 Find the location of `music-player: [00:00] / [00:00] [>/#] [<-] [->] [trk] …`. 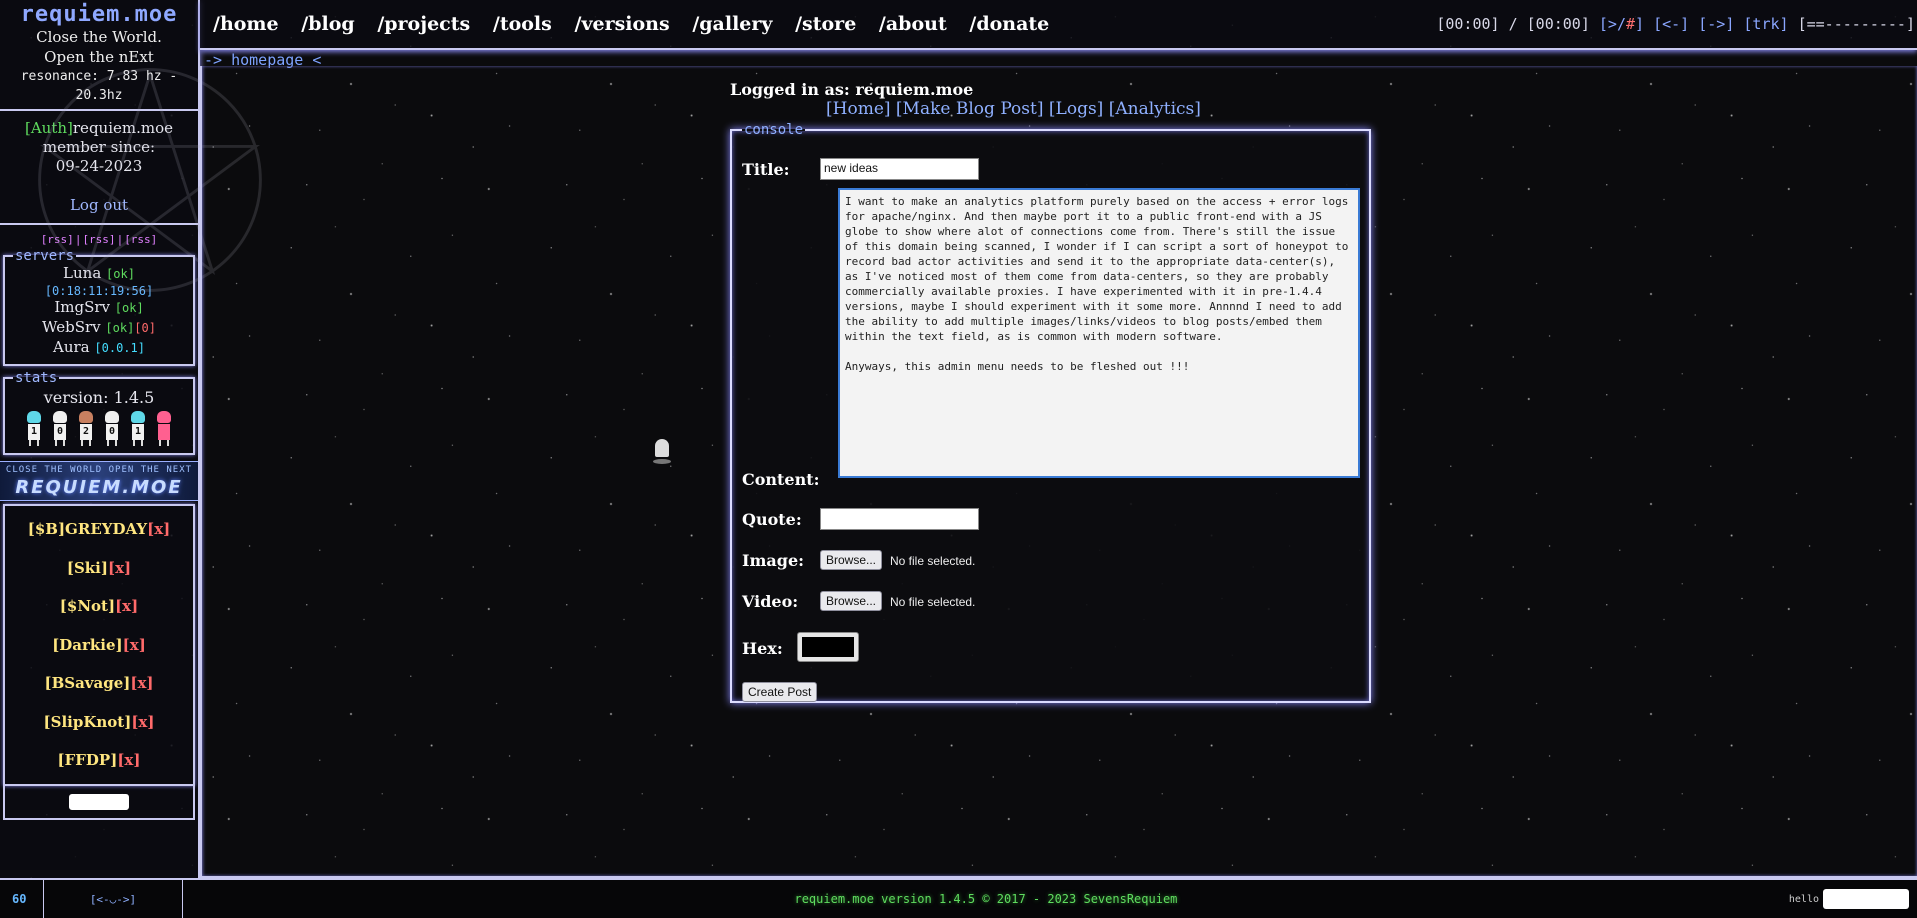

music-player: [00:00] / [00:00] [>/#] [<-] [->] [trk] … is located at coordinates (1676, 24).